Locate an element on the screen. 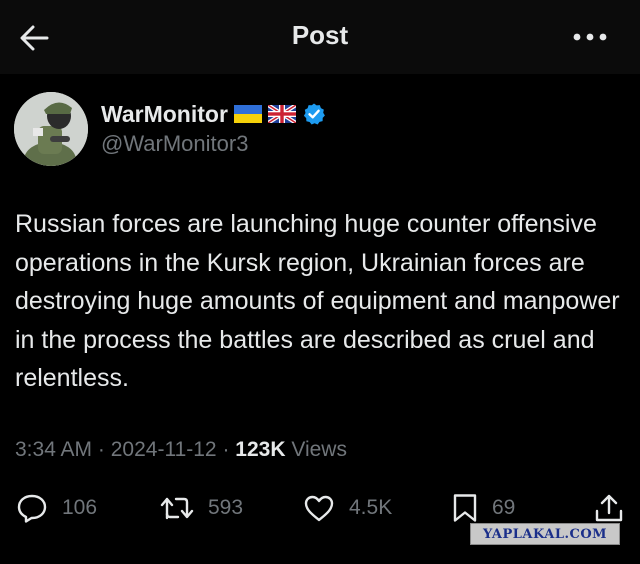  author-handle: @WarMonitor3 is located at coordinates (174, 144).